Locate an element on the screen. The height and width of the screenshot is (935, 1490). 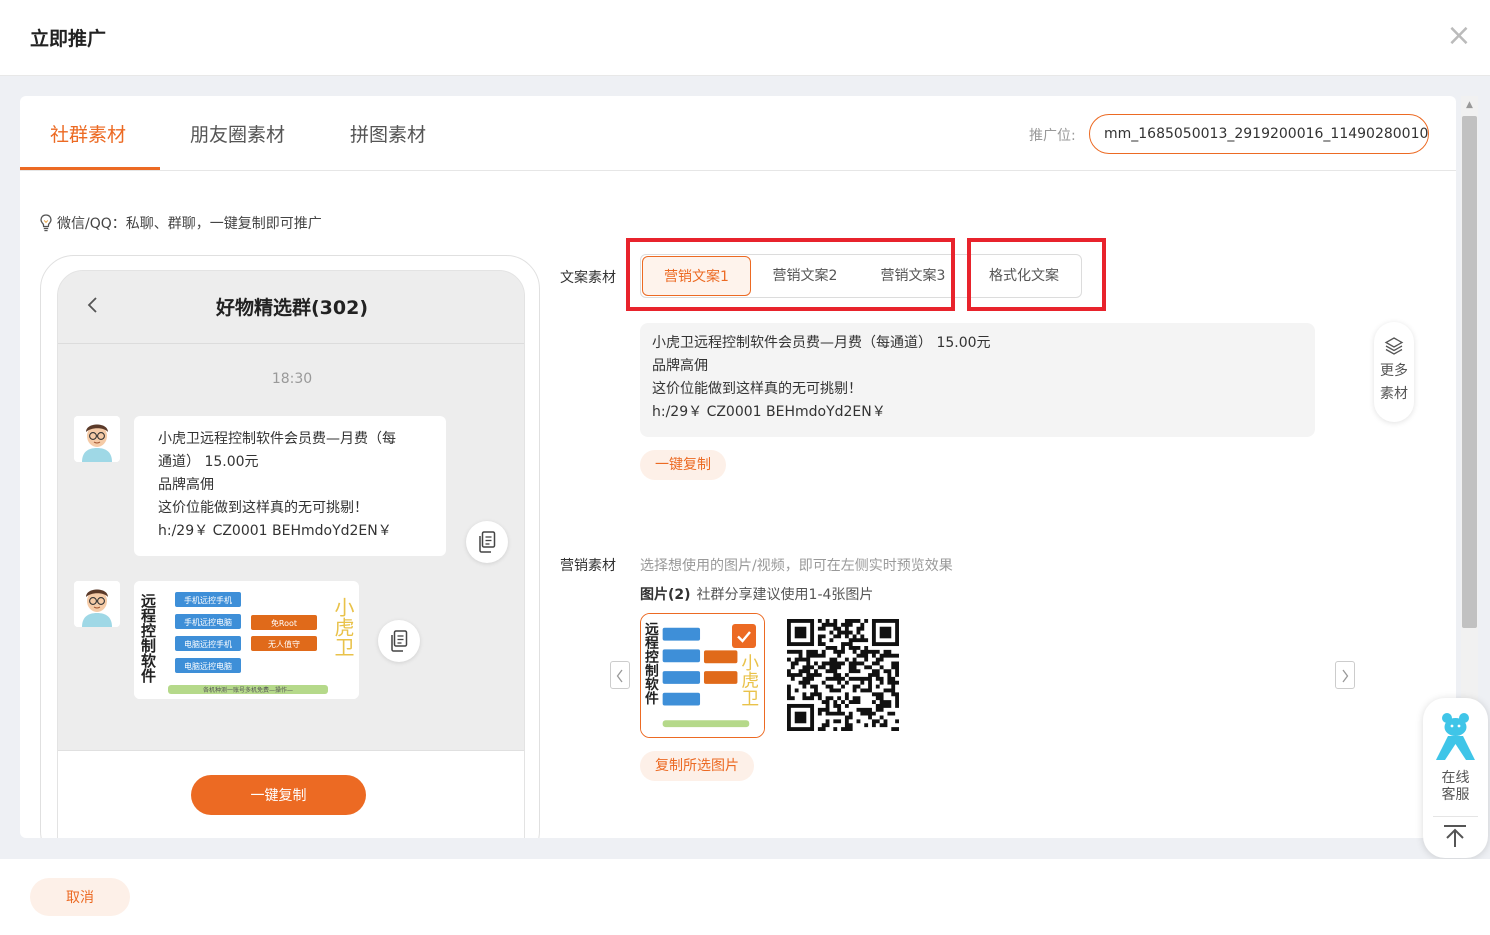
mascot-icon is located at coordinates (1455, 736).